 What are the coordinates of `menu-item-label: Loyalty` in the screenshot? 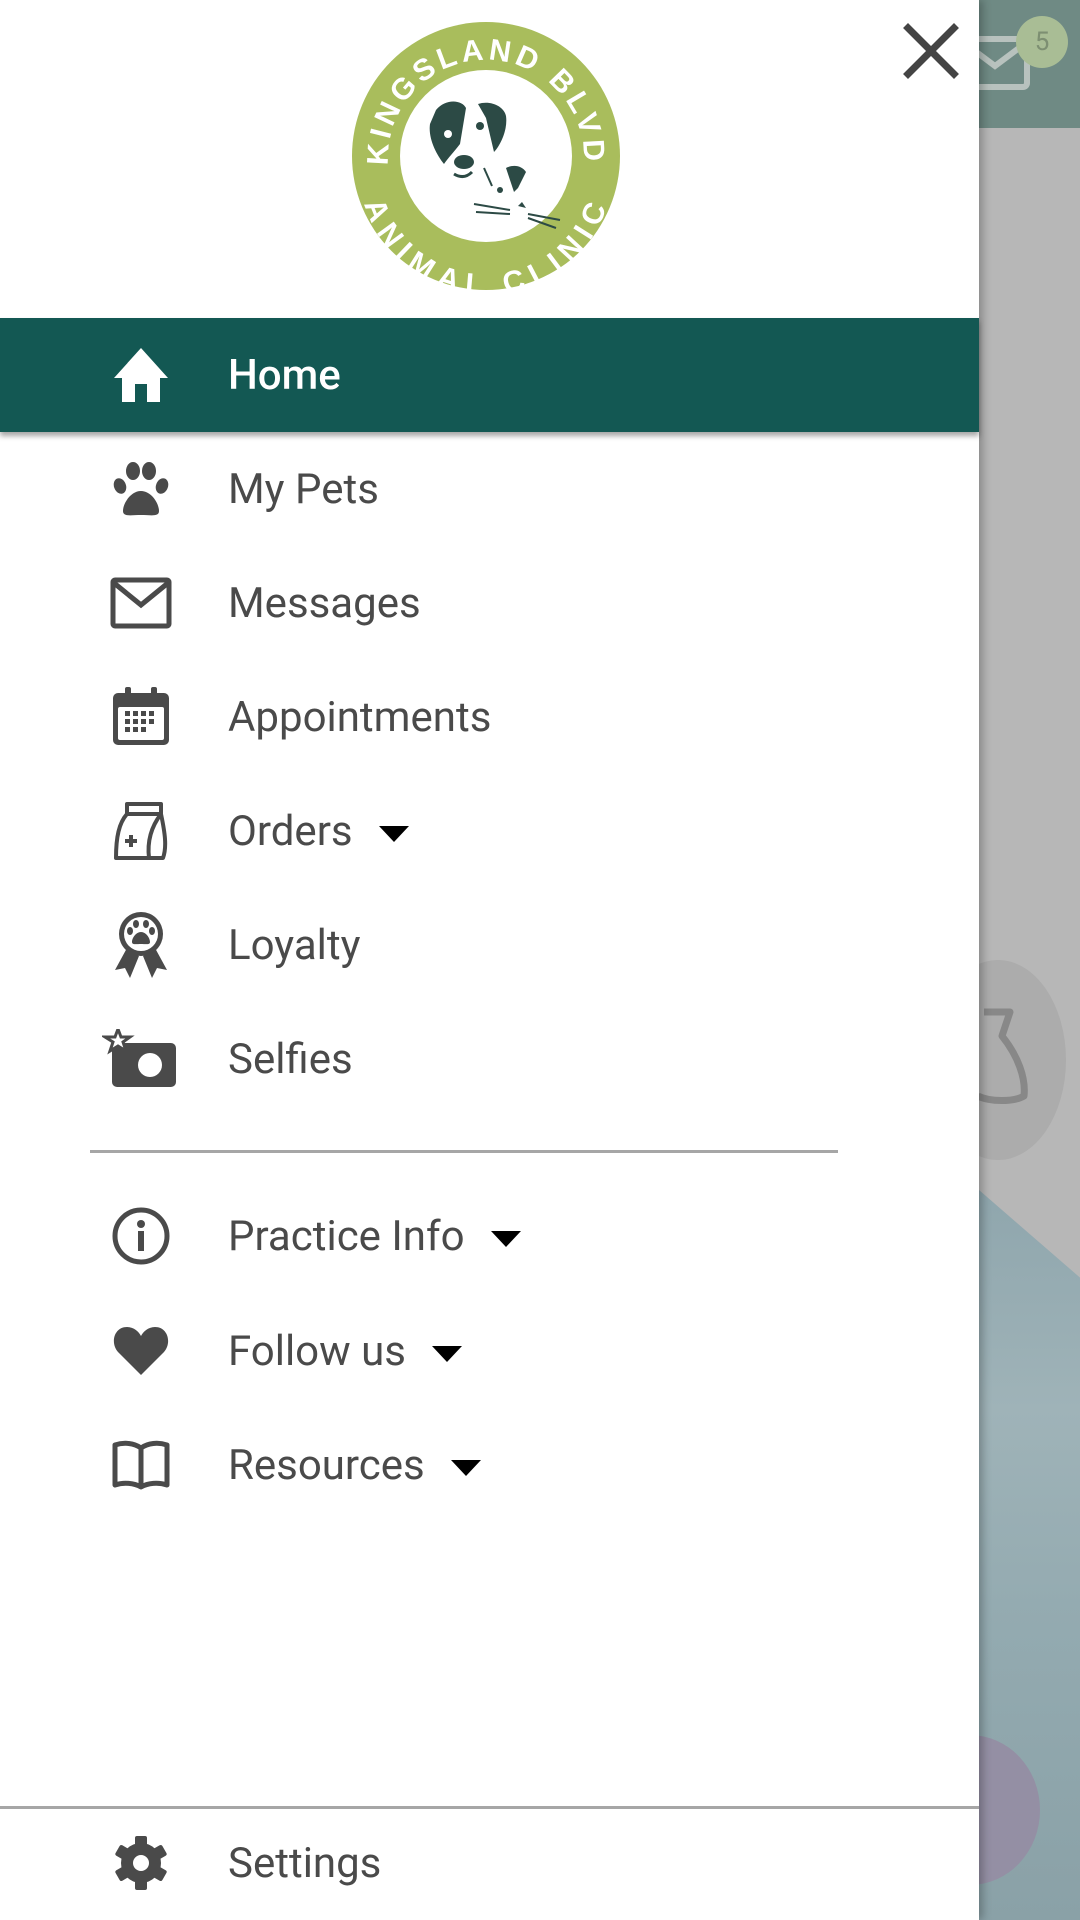 It's located at (294, 945).